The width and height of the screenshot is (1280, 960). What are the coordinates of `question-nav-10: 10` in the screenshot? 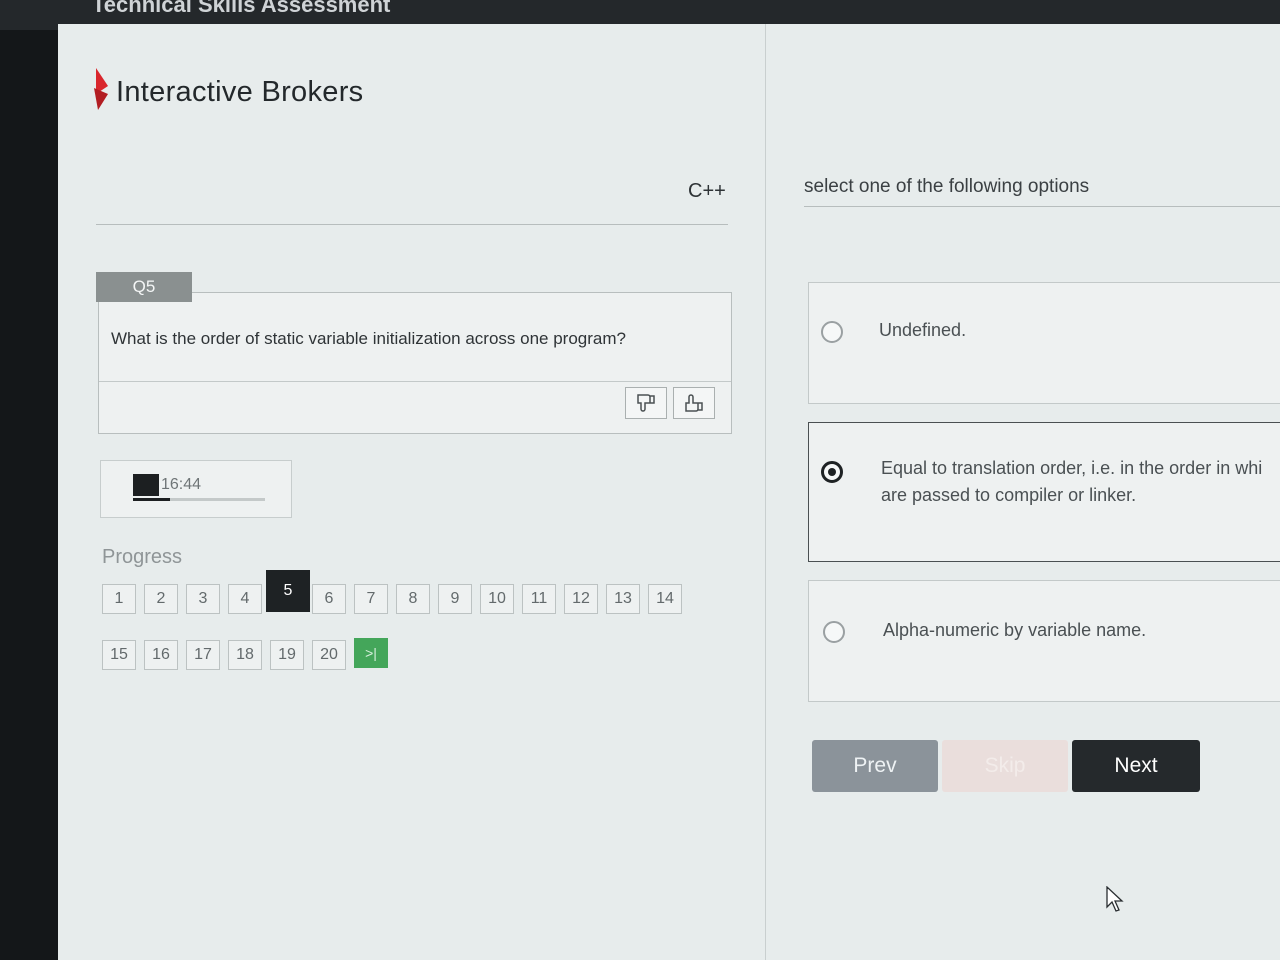 It's located at (497, 599).